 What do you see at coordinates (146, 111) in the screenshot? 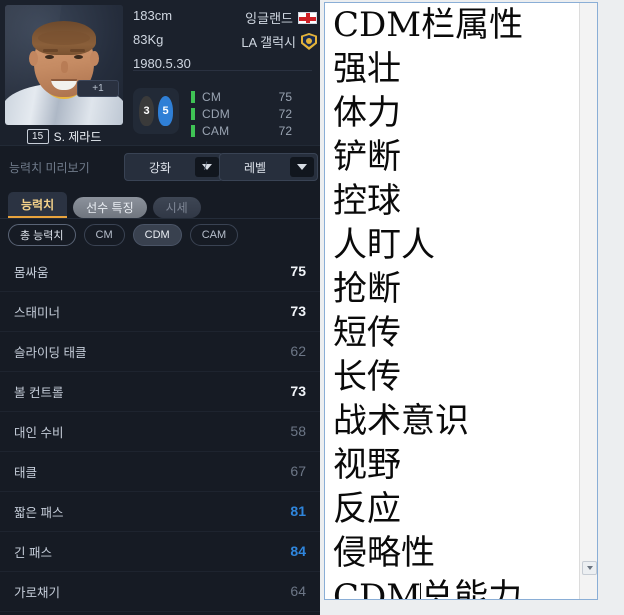
I see `weak-foot-value: 3` at bounding box center [146, 111].